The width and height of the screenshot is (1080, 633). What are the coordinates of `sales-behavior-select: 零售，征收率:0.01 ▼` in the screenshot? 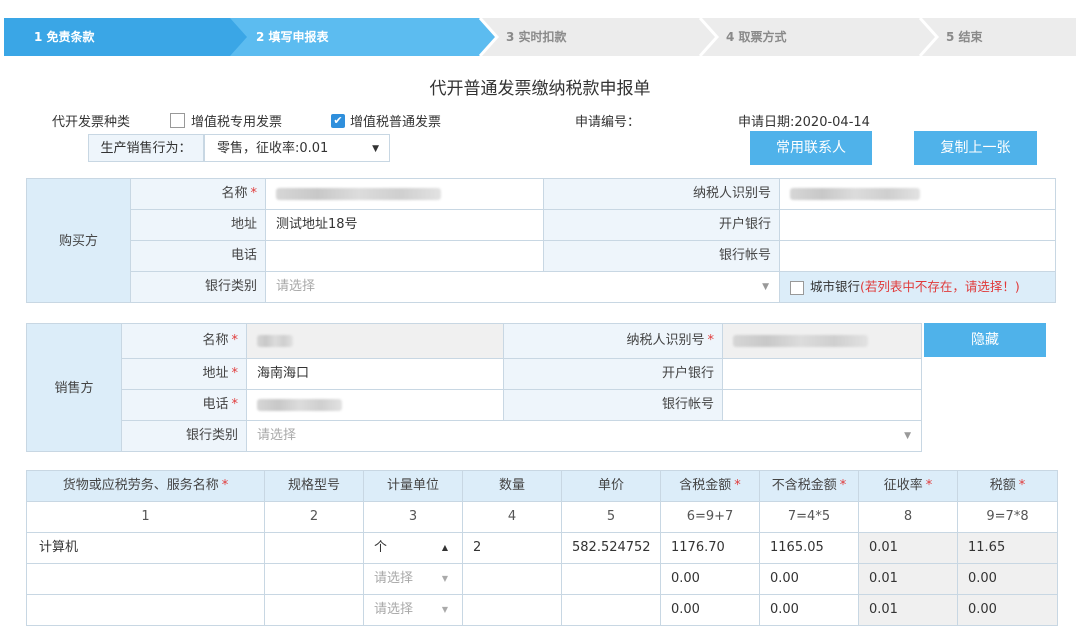 It's located at (297, 148).